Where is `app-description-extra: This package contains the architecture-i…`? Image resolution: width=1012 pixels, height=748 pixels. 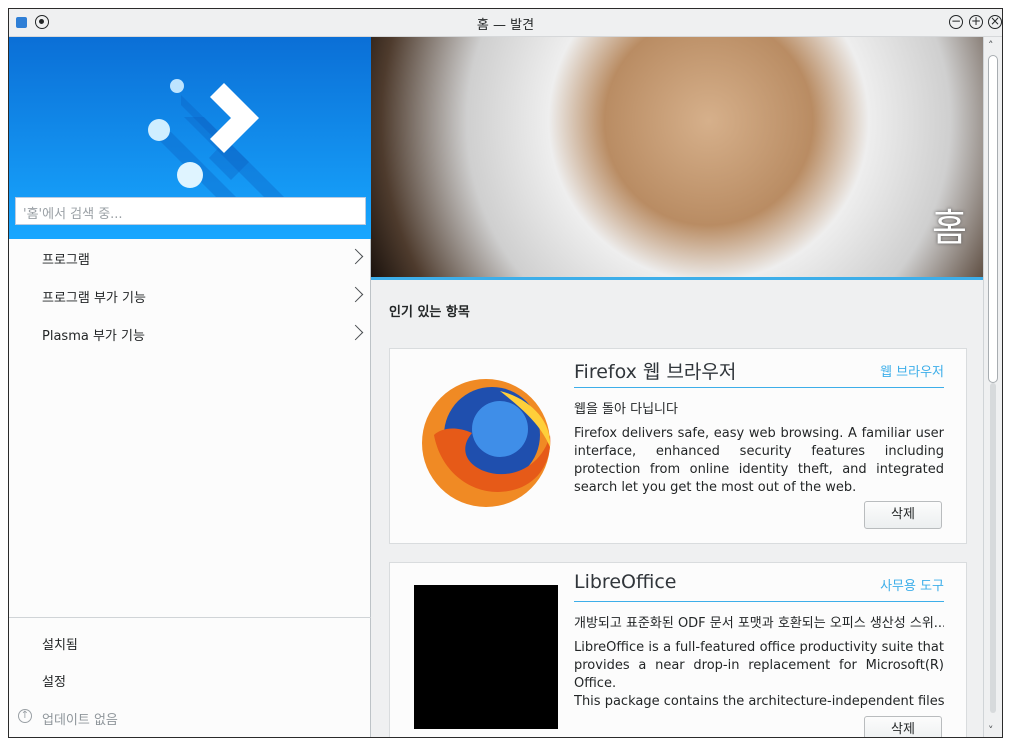 app-description-extra: This package contains the architecture-i… is located at coordinates (759, 701).